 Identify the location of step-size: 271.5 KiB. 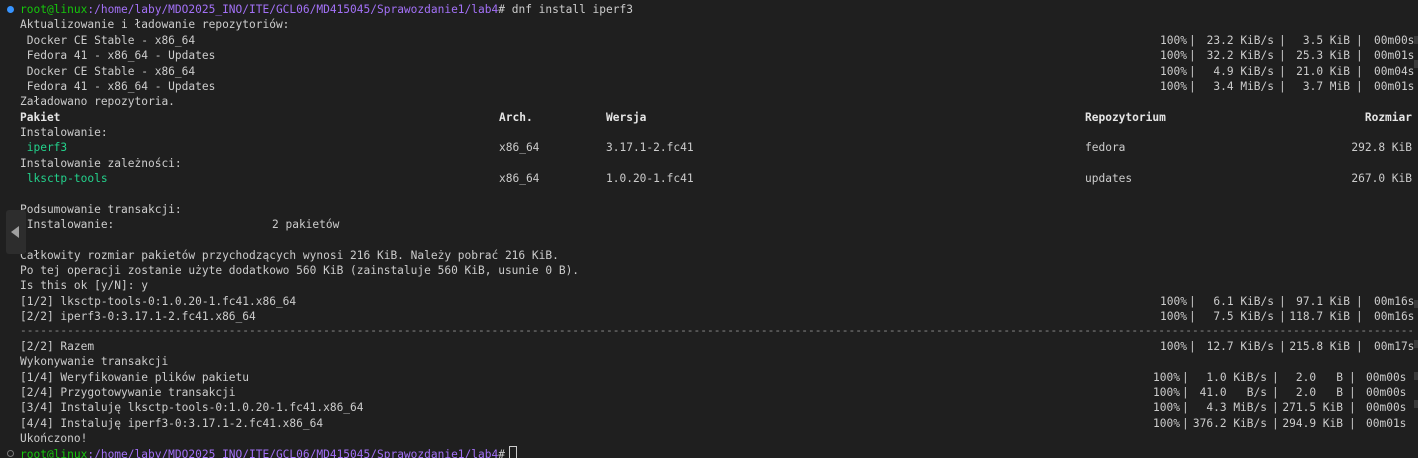
(1312, 407).